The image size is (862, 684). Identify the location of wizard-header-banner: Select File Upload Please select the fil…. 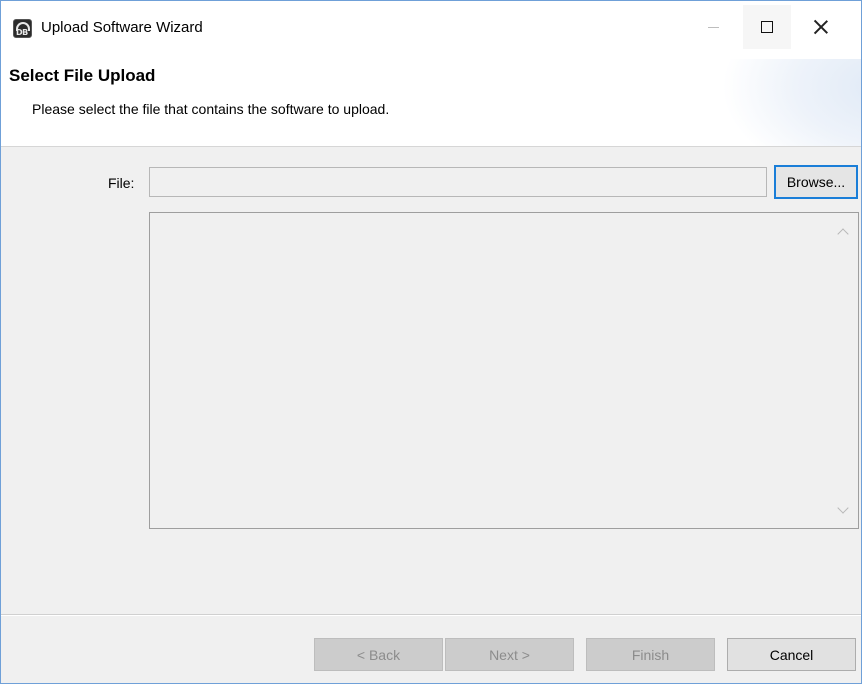
(431, 103).